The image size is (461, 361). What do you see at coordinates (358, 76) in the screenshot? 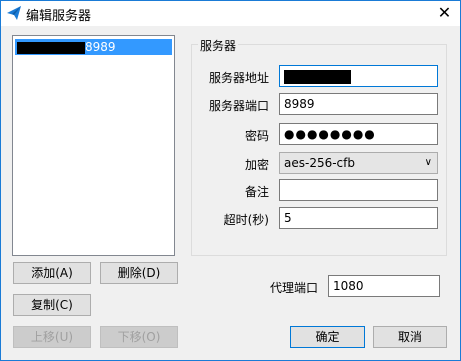
I see `server-address-field` at bounding box center [358, 76].